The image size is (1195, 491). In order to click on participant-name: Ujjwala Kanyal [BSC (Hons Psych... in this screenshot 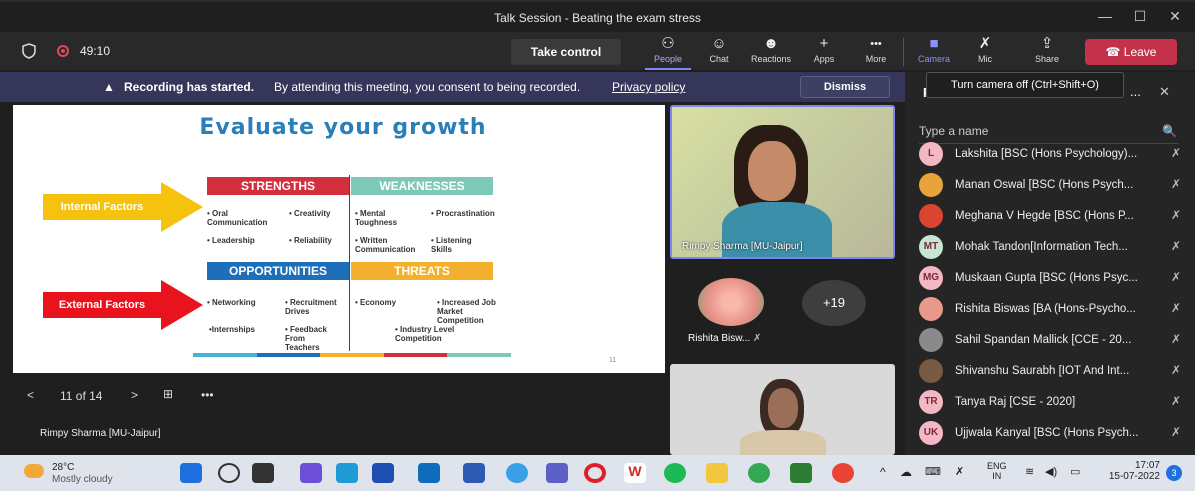, I will do `click(1047, 433)`.